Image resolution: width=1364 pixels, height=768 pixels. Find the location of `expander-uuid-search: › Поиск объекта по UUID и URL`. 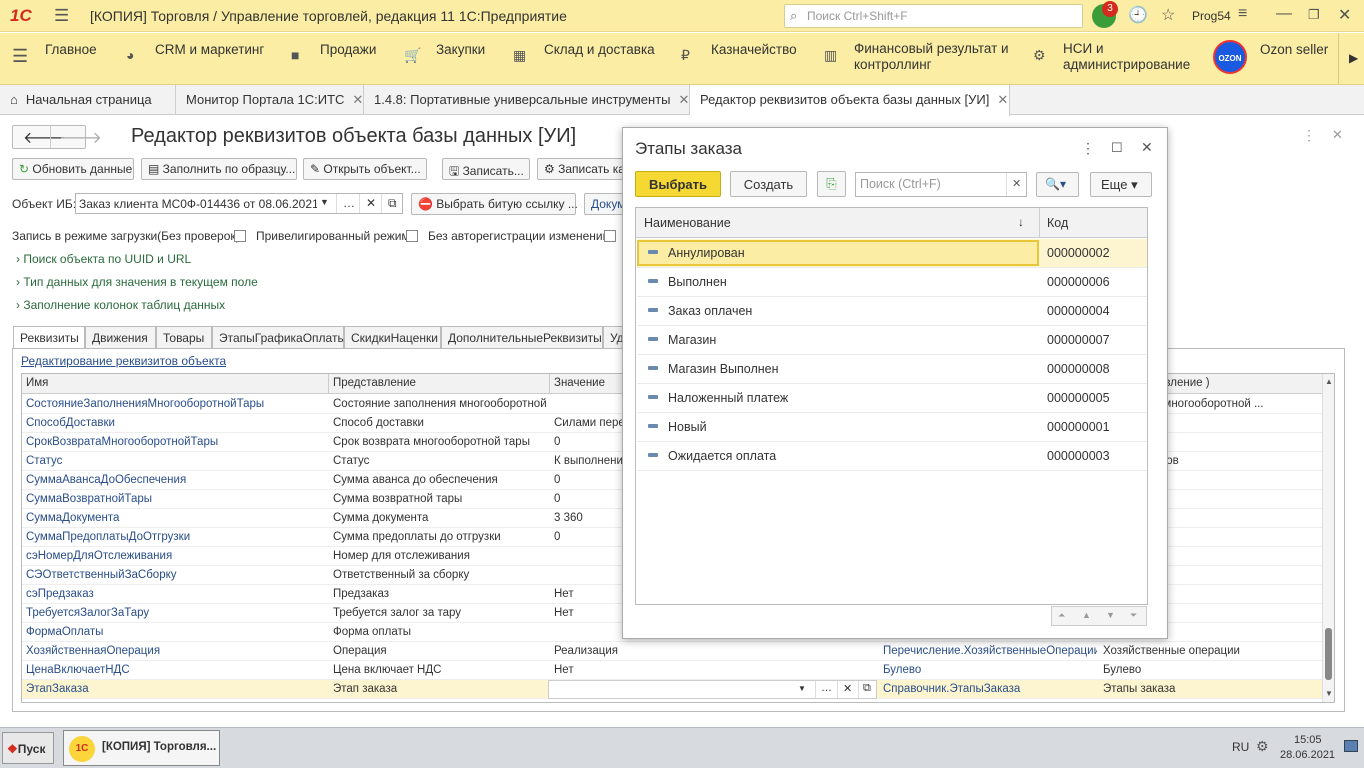

expander-uuid-search: › Поиск объекта по UUID и URL is located at coordinates (103, 259).